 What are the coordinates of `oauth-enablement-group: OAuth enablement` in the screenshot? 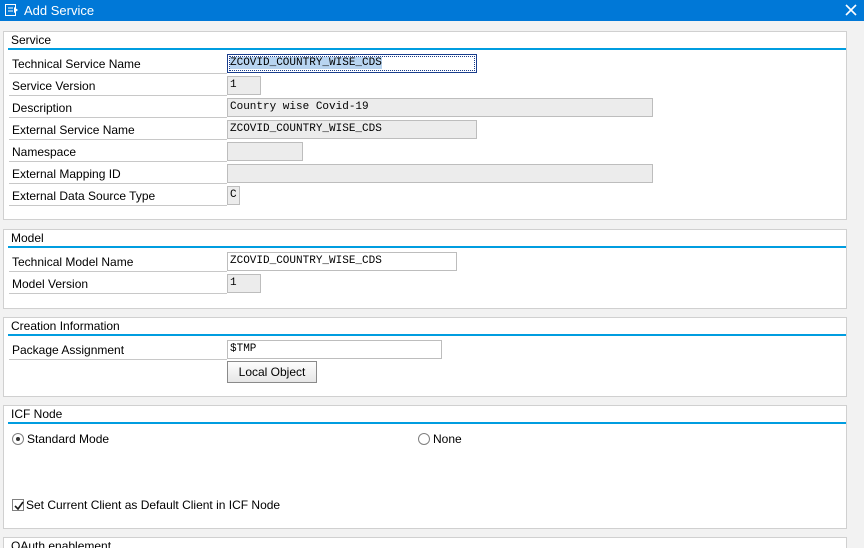 It's located at (425, 542).